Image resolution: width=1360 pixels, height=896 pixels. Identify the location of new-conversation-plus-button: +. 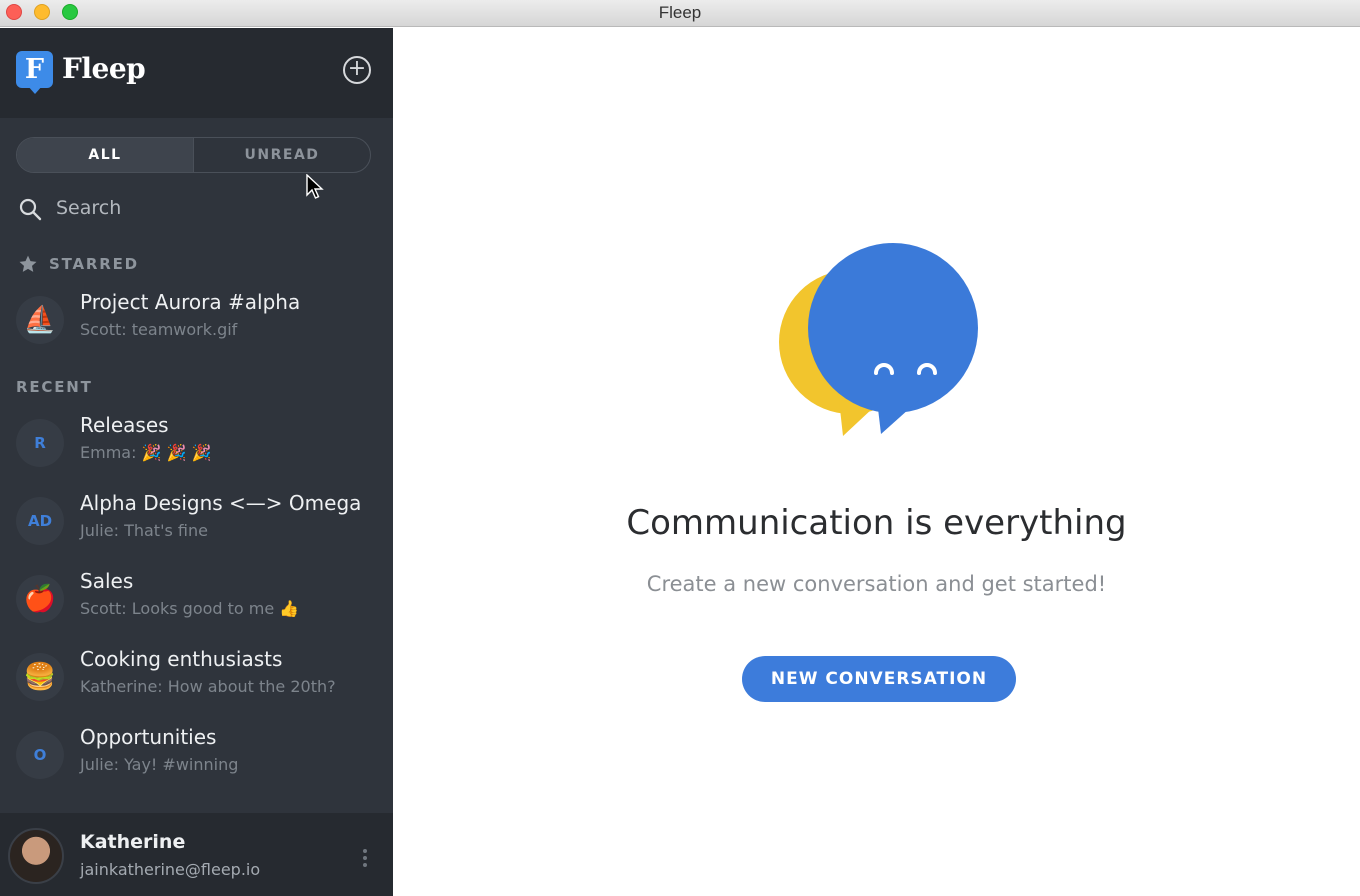
(357, 70).